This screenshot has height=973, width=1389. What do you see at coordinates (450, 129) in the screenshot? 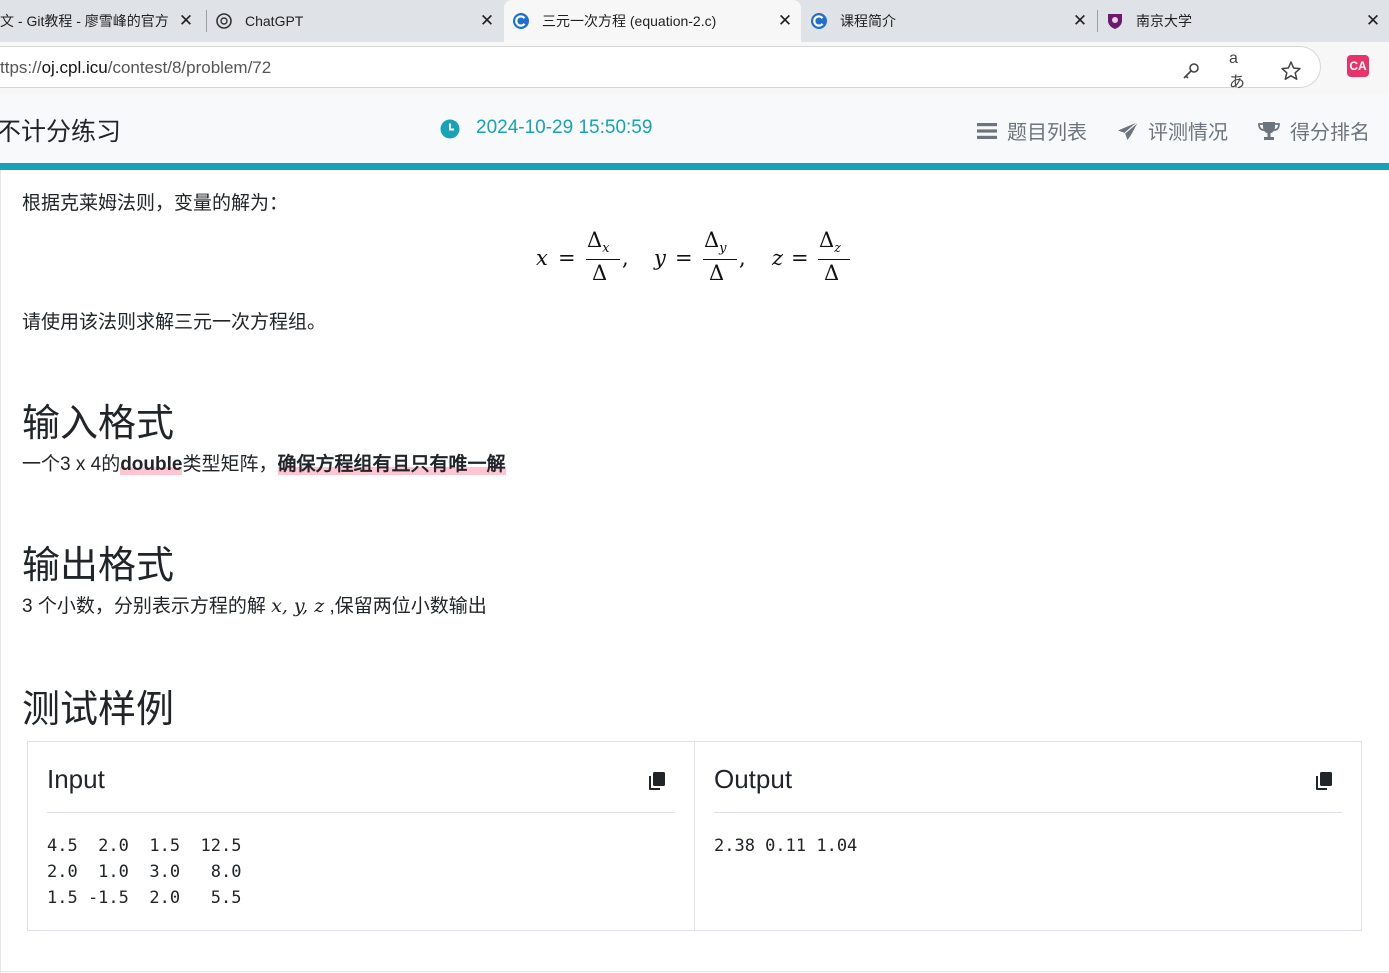
I see `clock-icon` at bounding box center [450, 129].